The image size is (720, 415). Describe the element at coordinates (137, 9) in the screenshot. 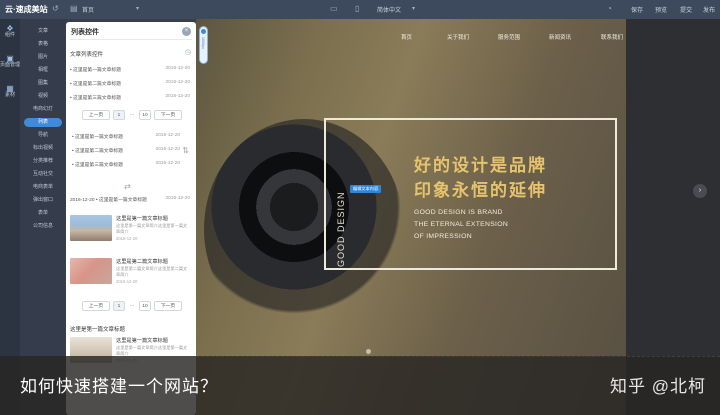

I see `chevron-down-icon: ▾` at that location.